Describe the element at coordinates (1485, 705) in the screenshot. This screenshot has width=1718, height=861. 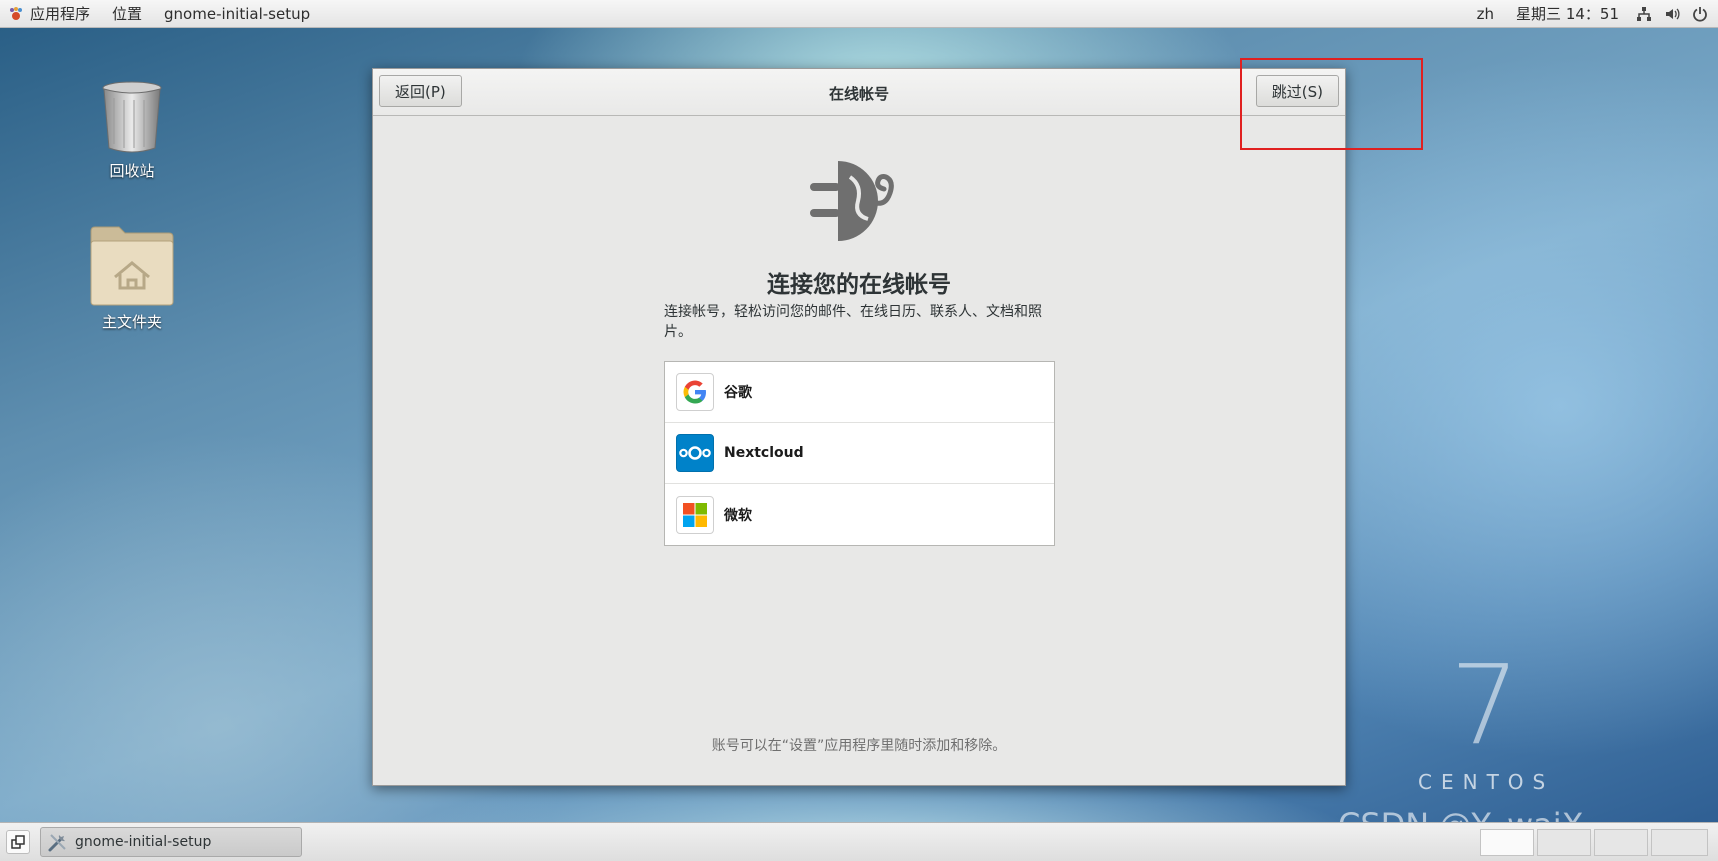
I see `centos-version-numeral: 7` at that location.